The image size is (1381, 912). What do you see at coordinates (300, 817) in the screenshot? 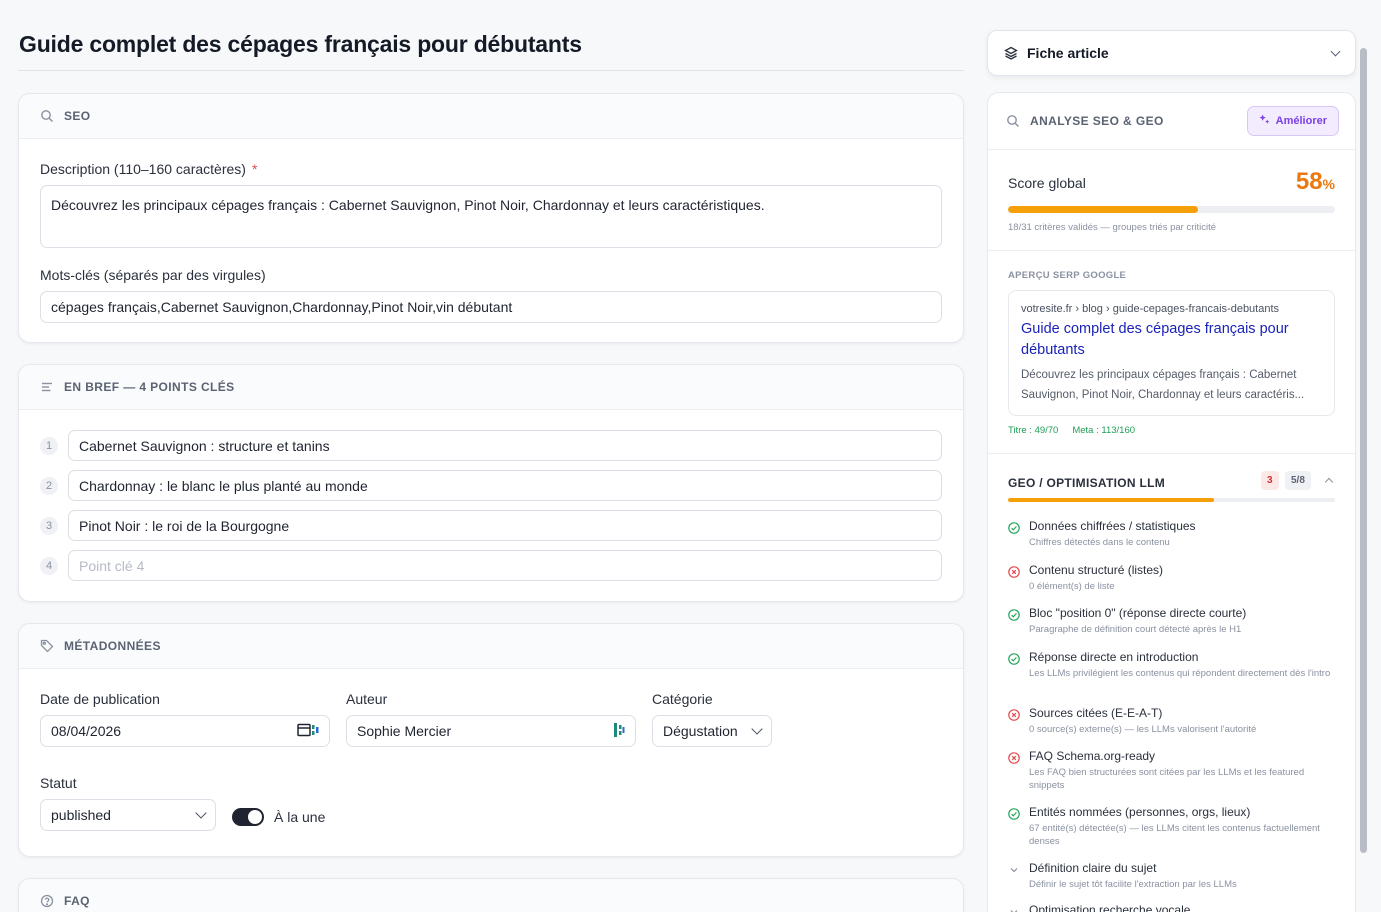
I see `featured-label: À la une` at bounding box center [300, 817].